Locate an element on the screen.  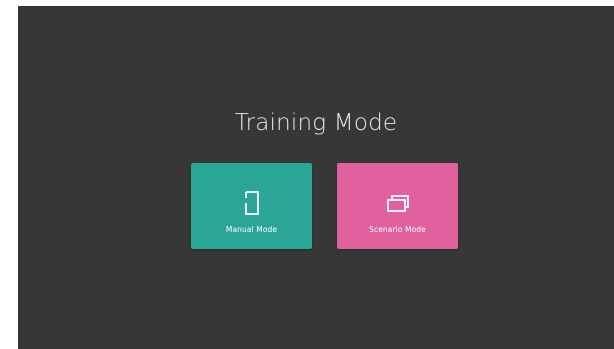
manual-mode-label: Manual Mode is located at coordinates (251, 229).